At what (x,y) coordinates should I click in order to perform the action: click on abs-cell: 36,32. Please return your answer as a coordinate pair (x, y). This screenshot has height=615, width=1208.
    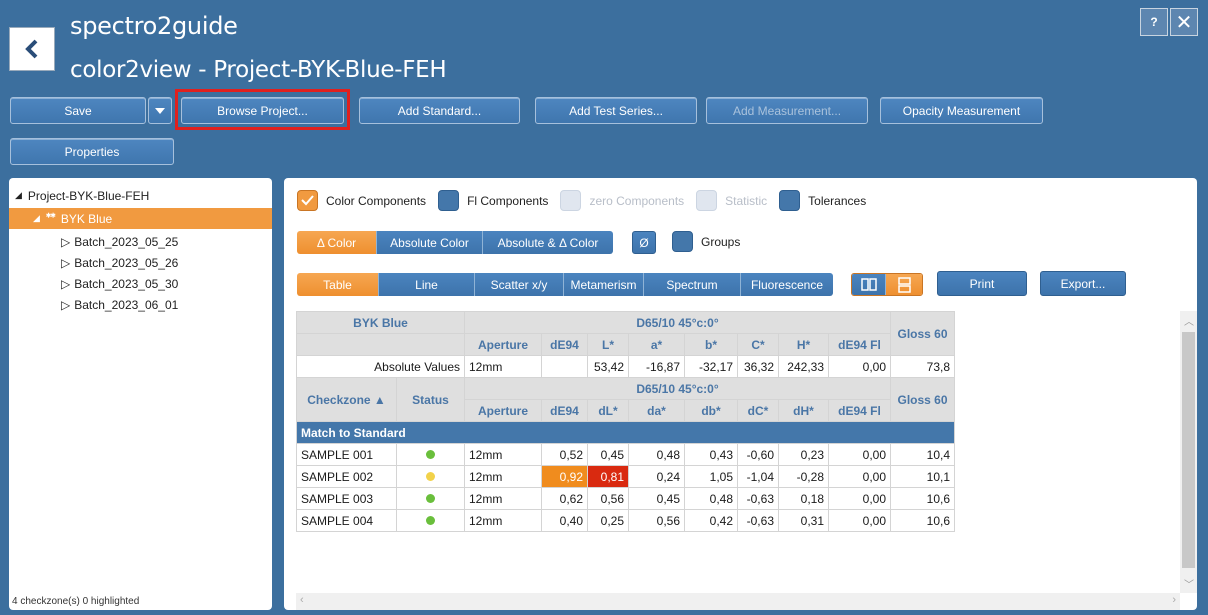
    Looking at the image, I should click on (758, 366).